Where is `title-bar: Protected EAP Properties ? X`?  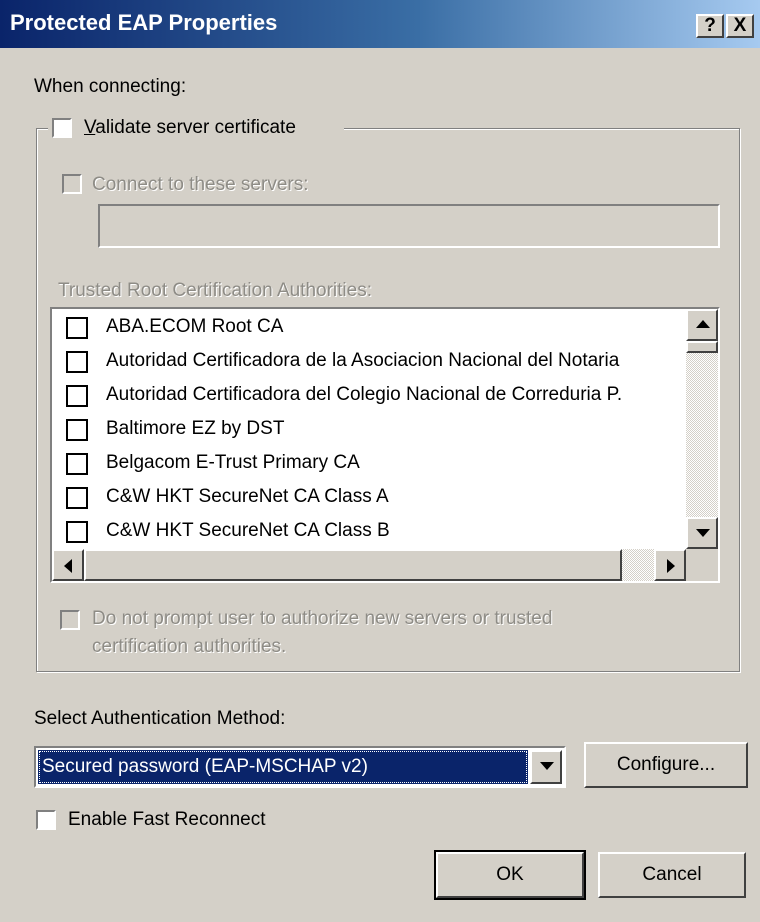 title-bar: Protected EAP Properties ? X is located at coordinates (380, 24).